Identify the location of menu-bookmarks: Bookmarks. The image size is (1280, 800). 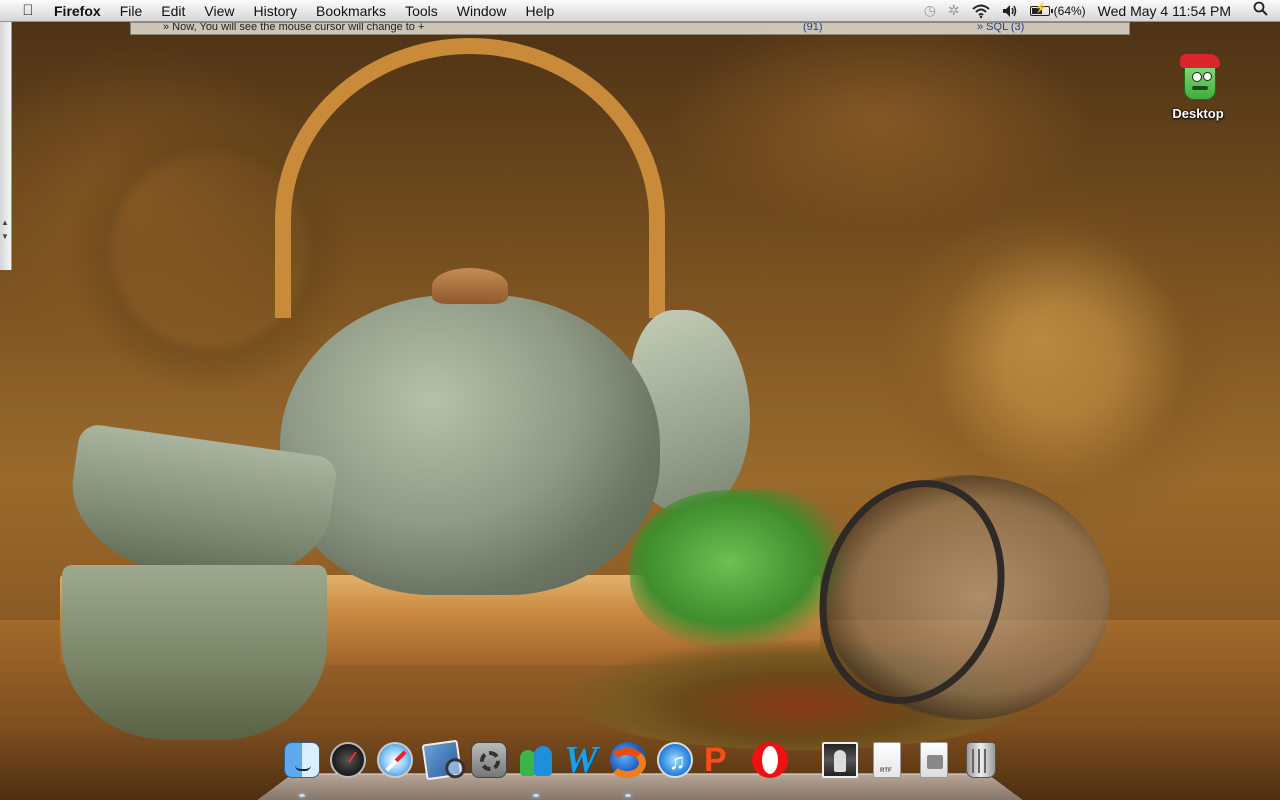
(351, 11).